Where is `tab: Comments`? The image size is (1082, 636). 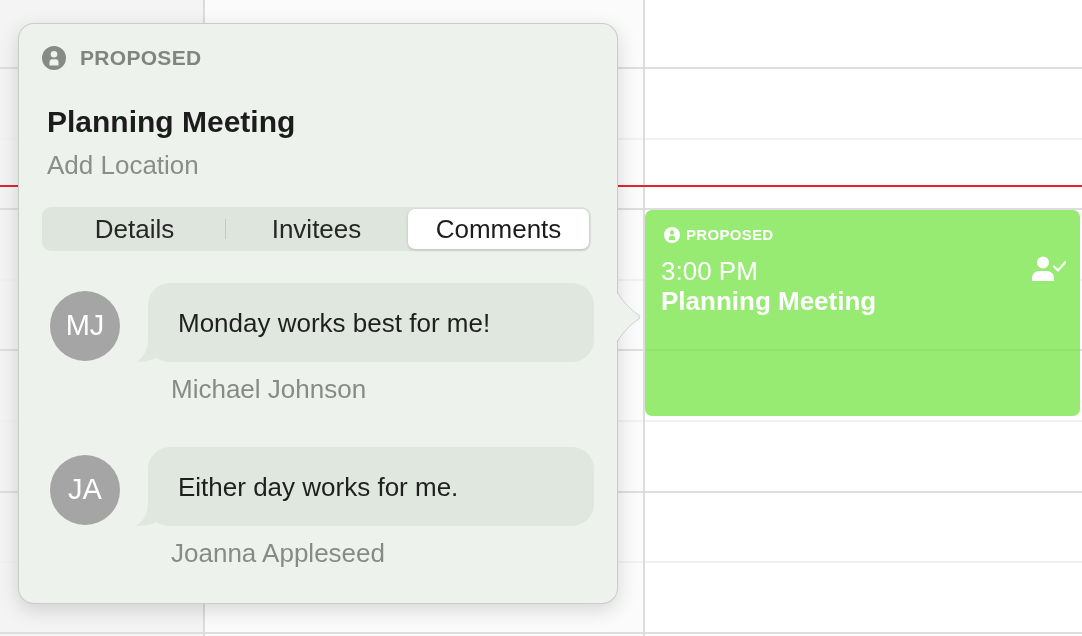
tab: Comments is located at coordinates (498, 229).